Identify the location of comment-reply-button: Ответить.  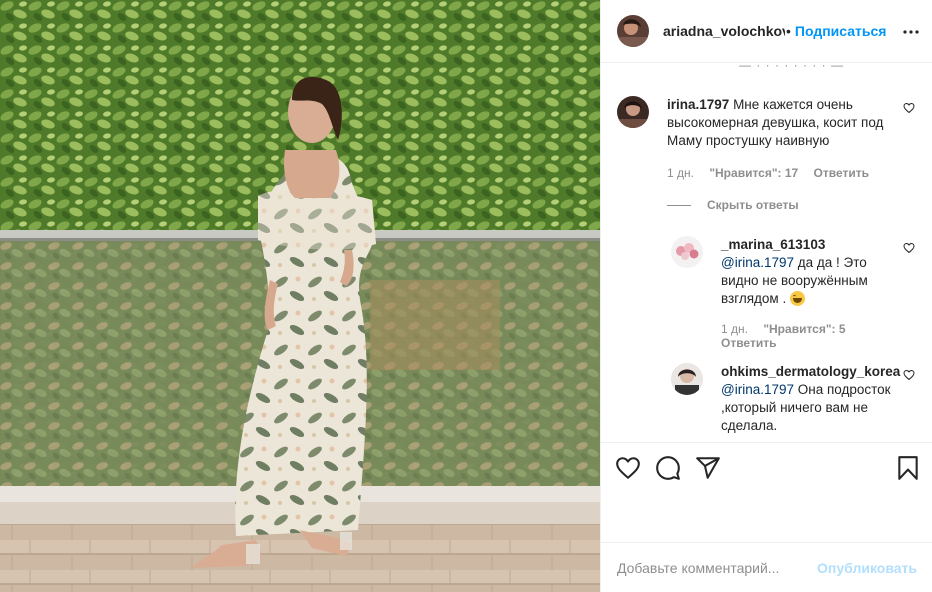
(841, 173).